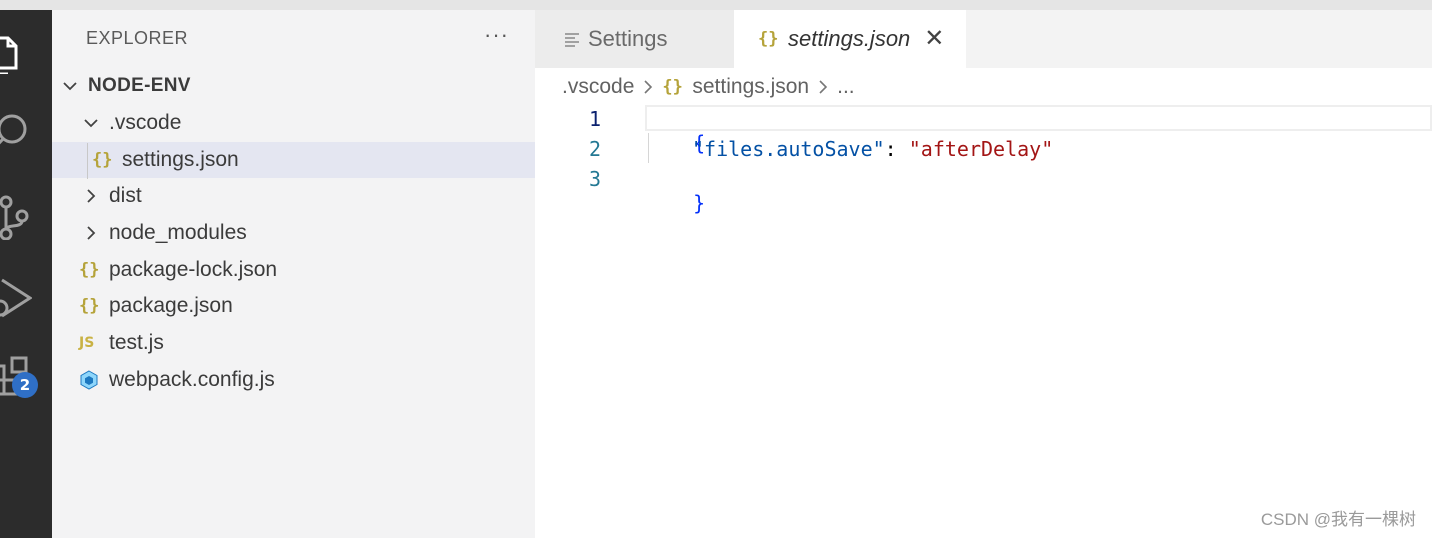  I want to click on watermark: CSDN @我有一棵树, so click(1338, 519).